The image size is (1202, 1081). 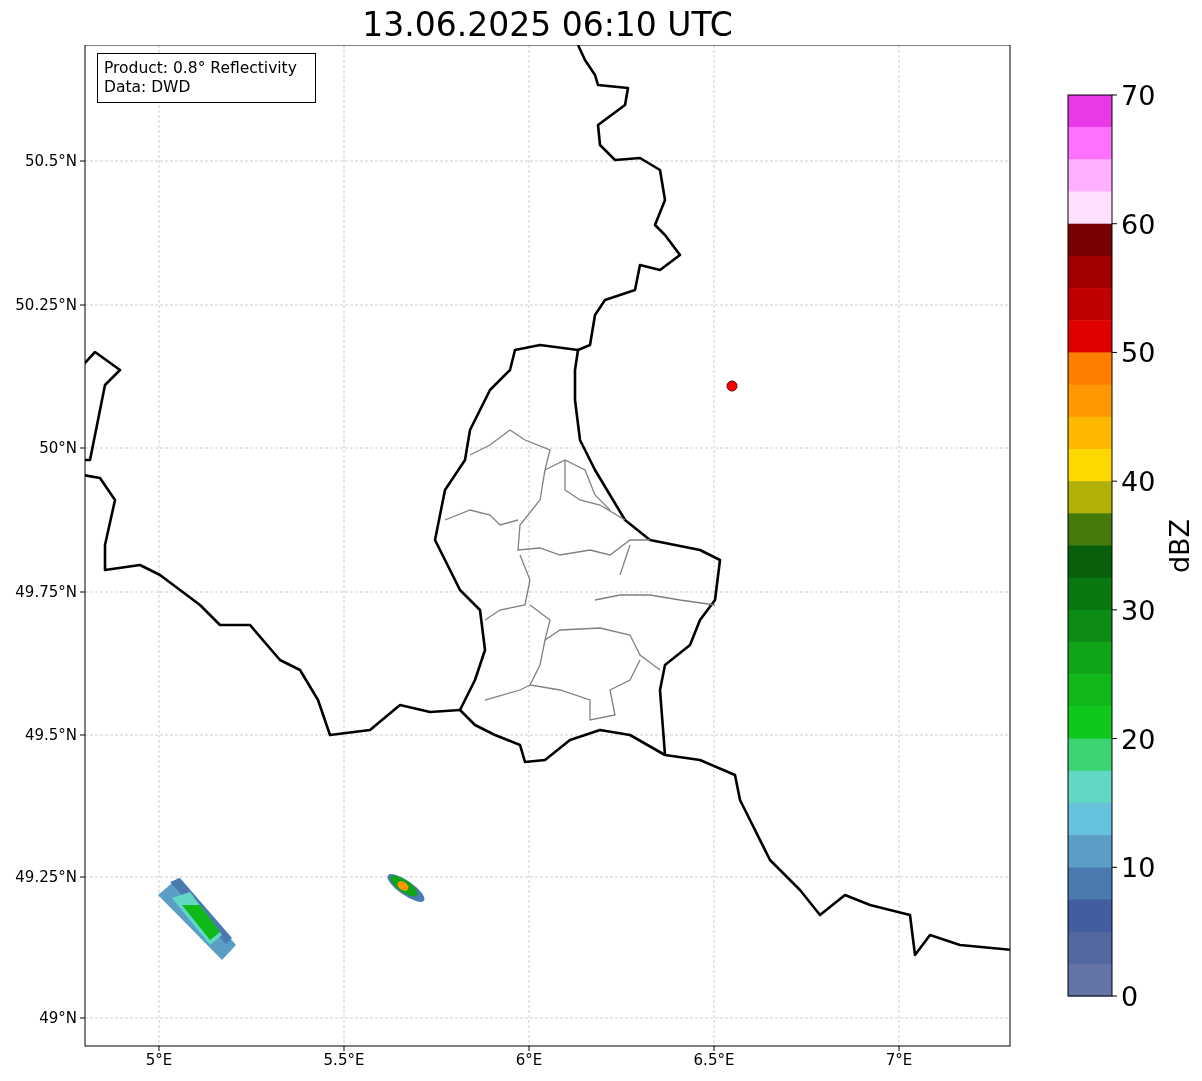 I want to click on radar-echo-drawing, so click(x=406, y=888).